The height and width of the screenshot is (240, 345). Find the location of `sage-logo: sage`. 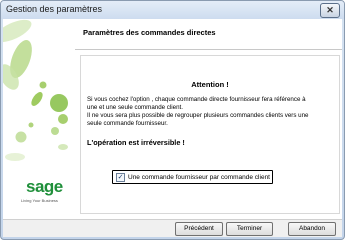

sage-logo: sage is located at coordinates (44, 186).